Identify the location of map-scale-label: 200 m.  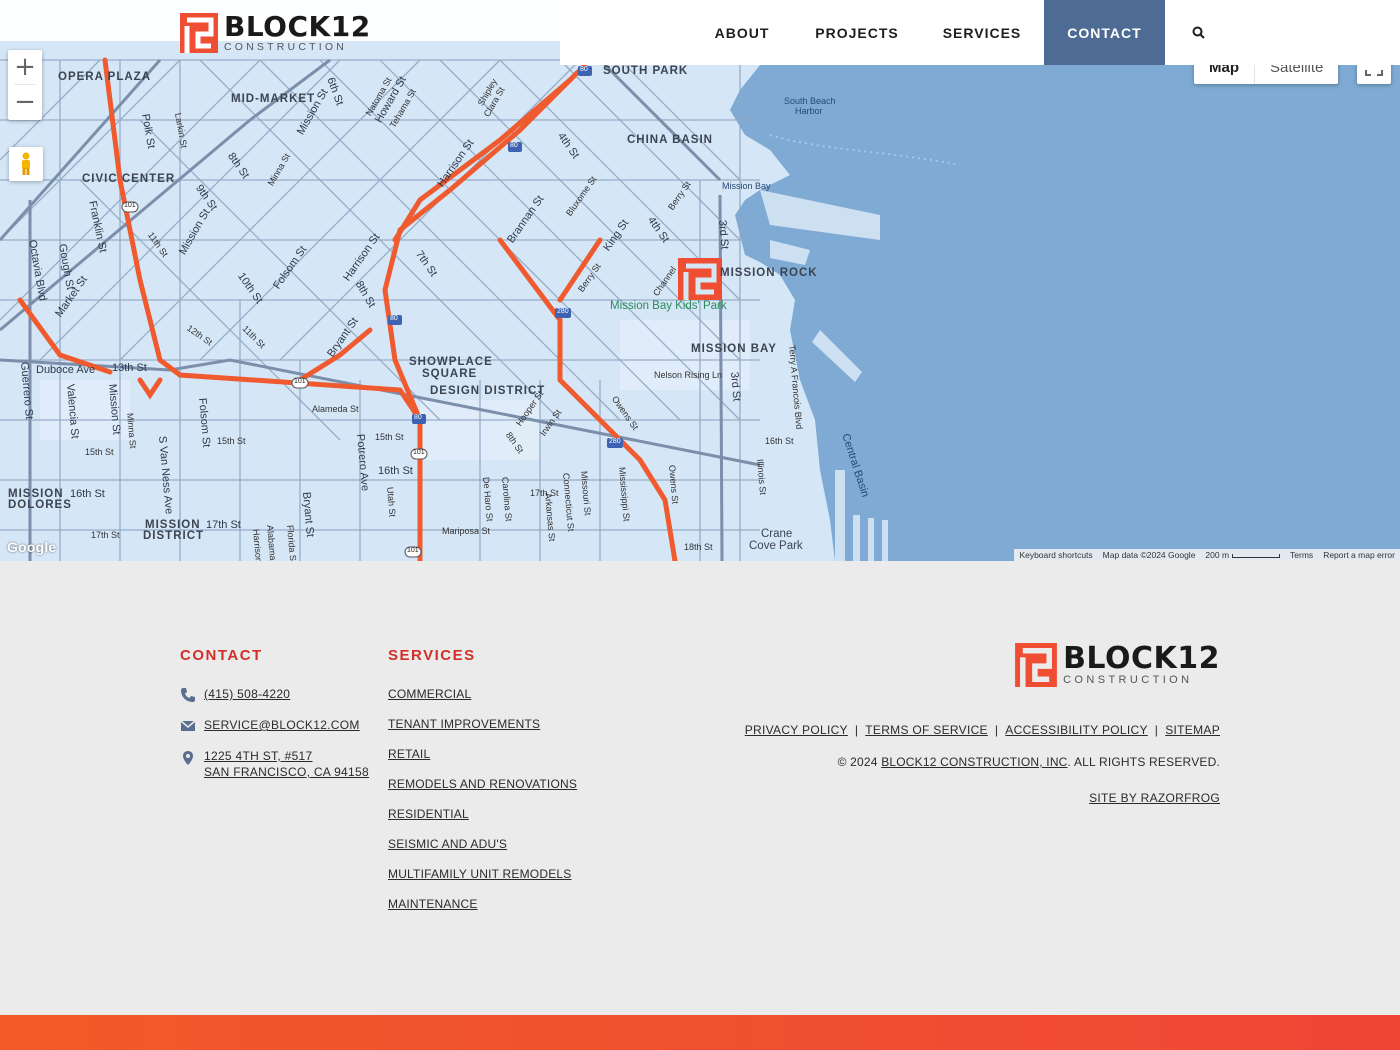
(1217, 555).